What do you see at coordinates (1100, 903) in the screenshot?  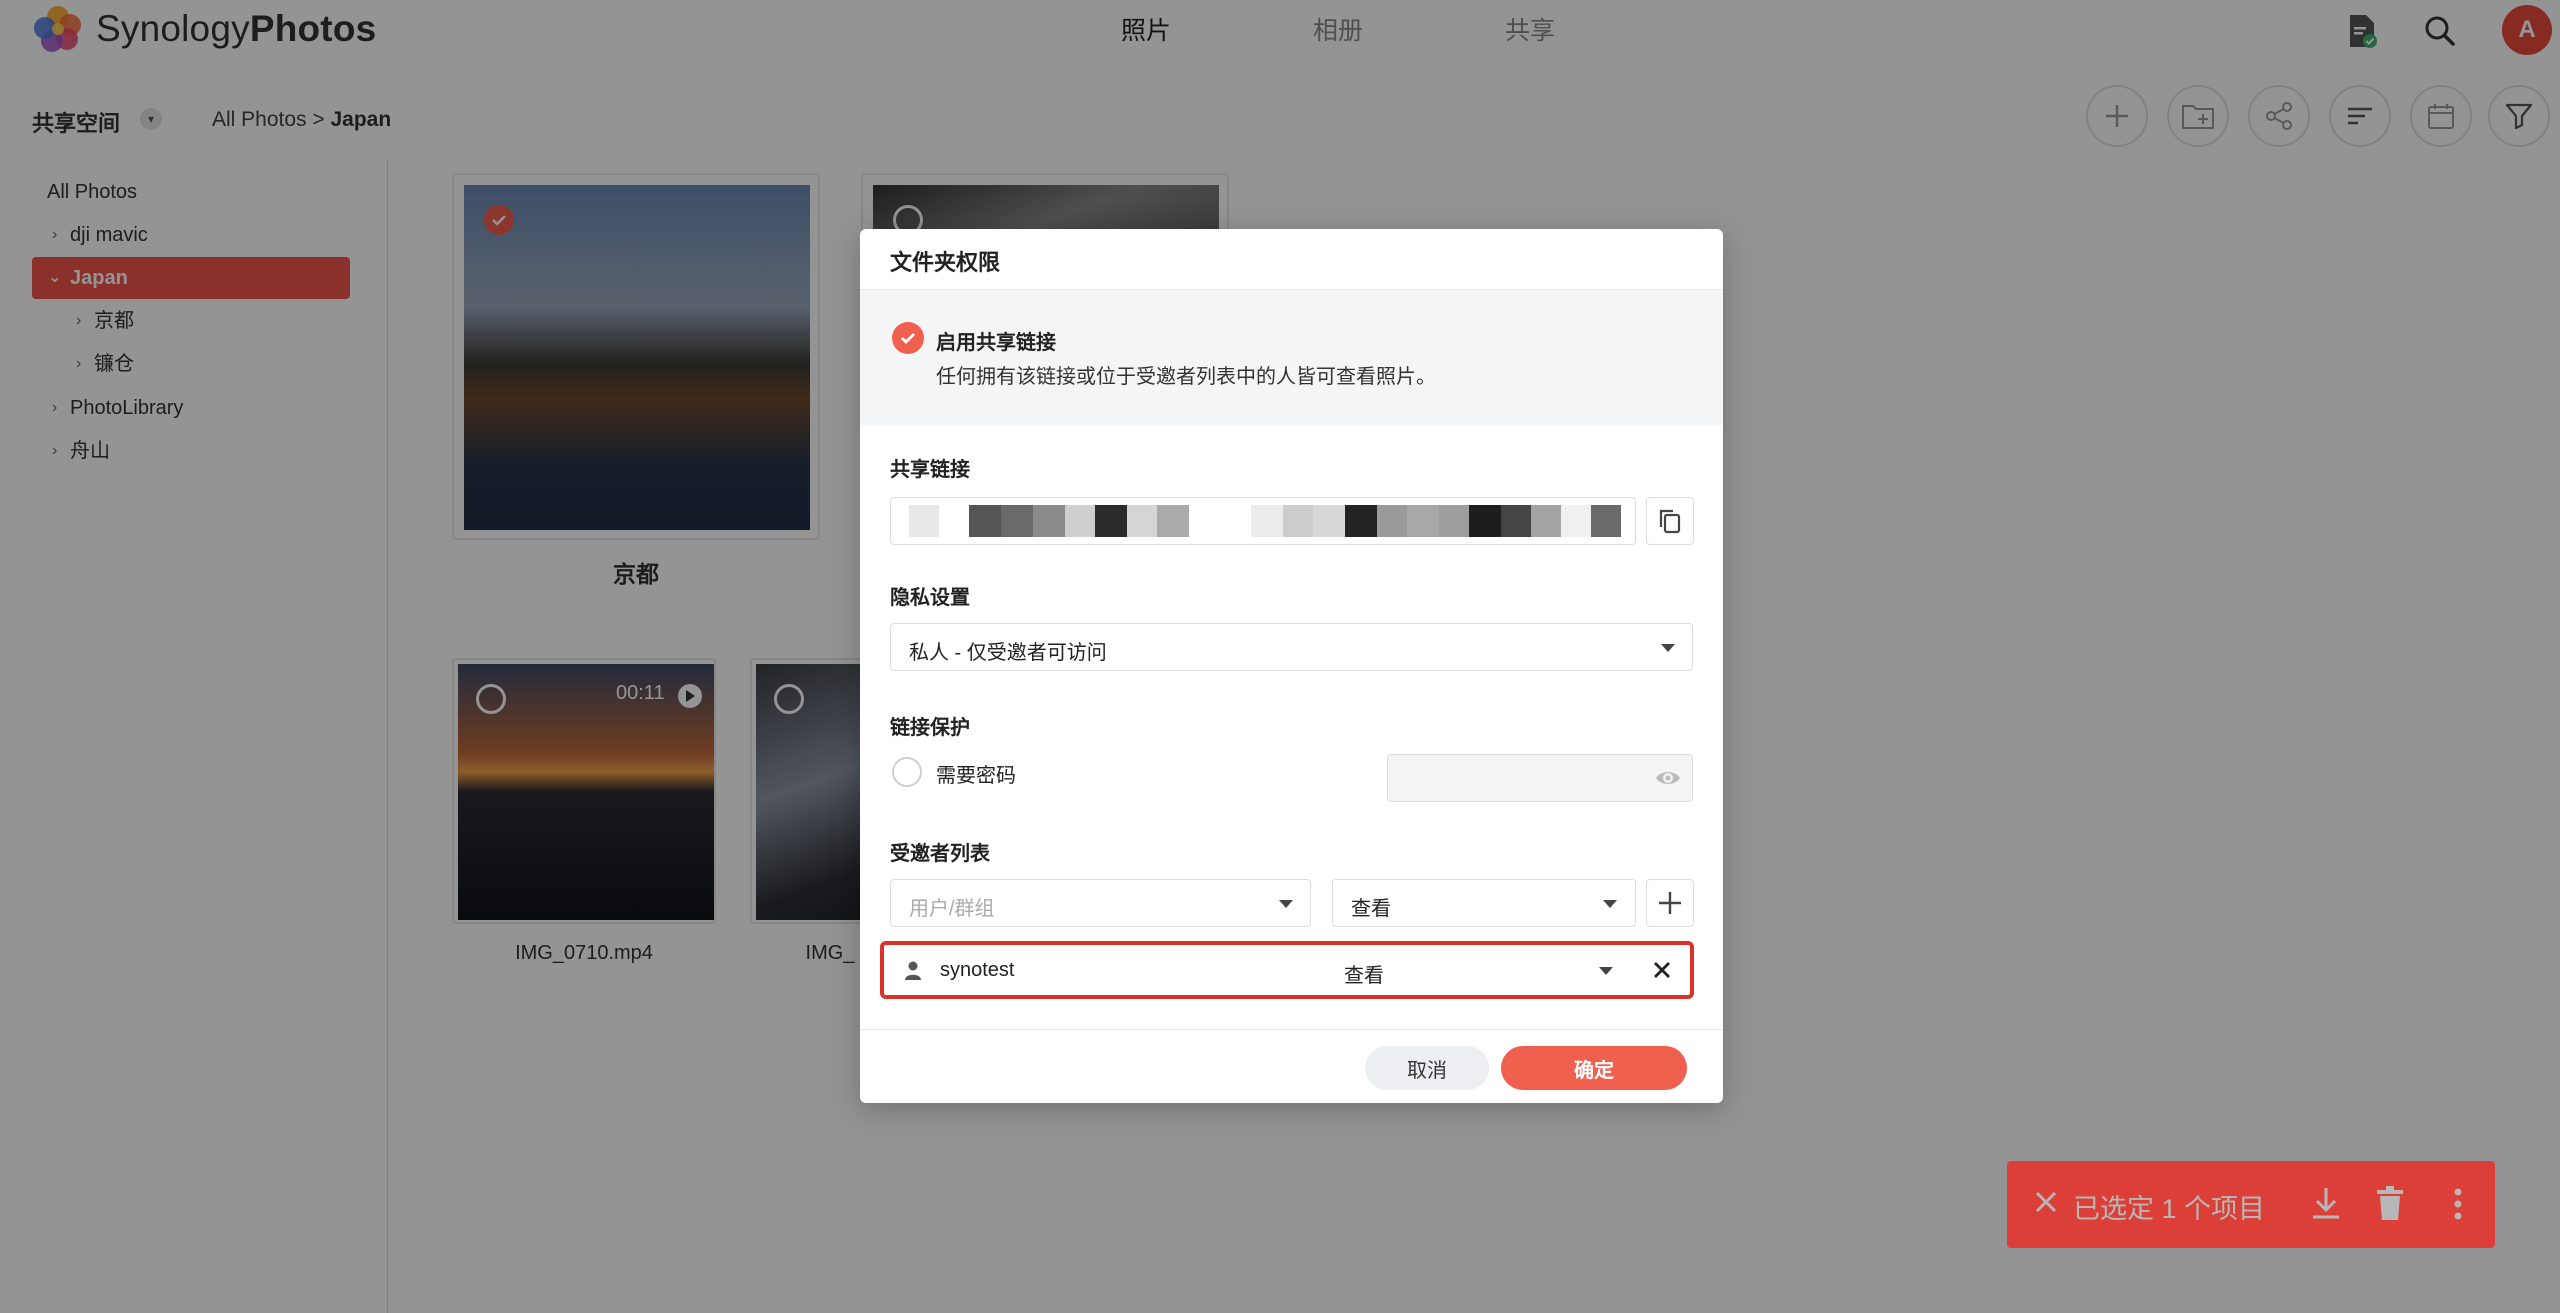 I see `user-group-select: 用户/群组` at bounding box center [1100, 903].